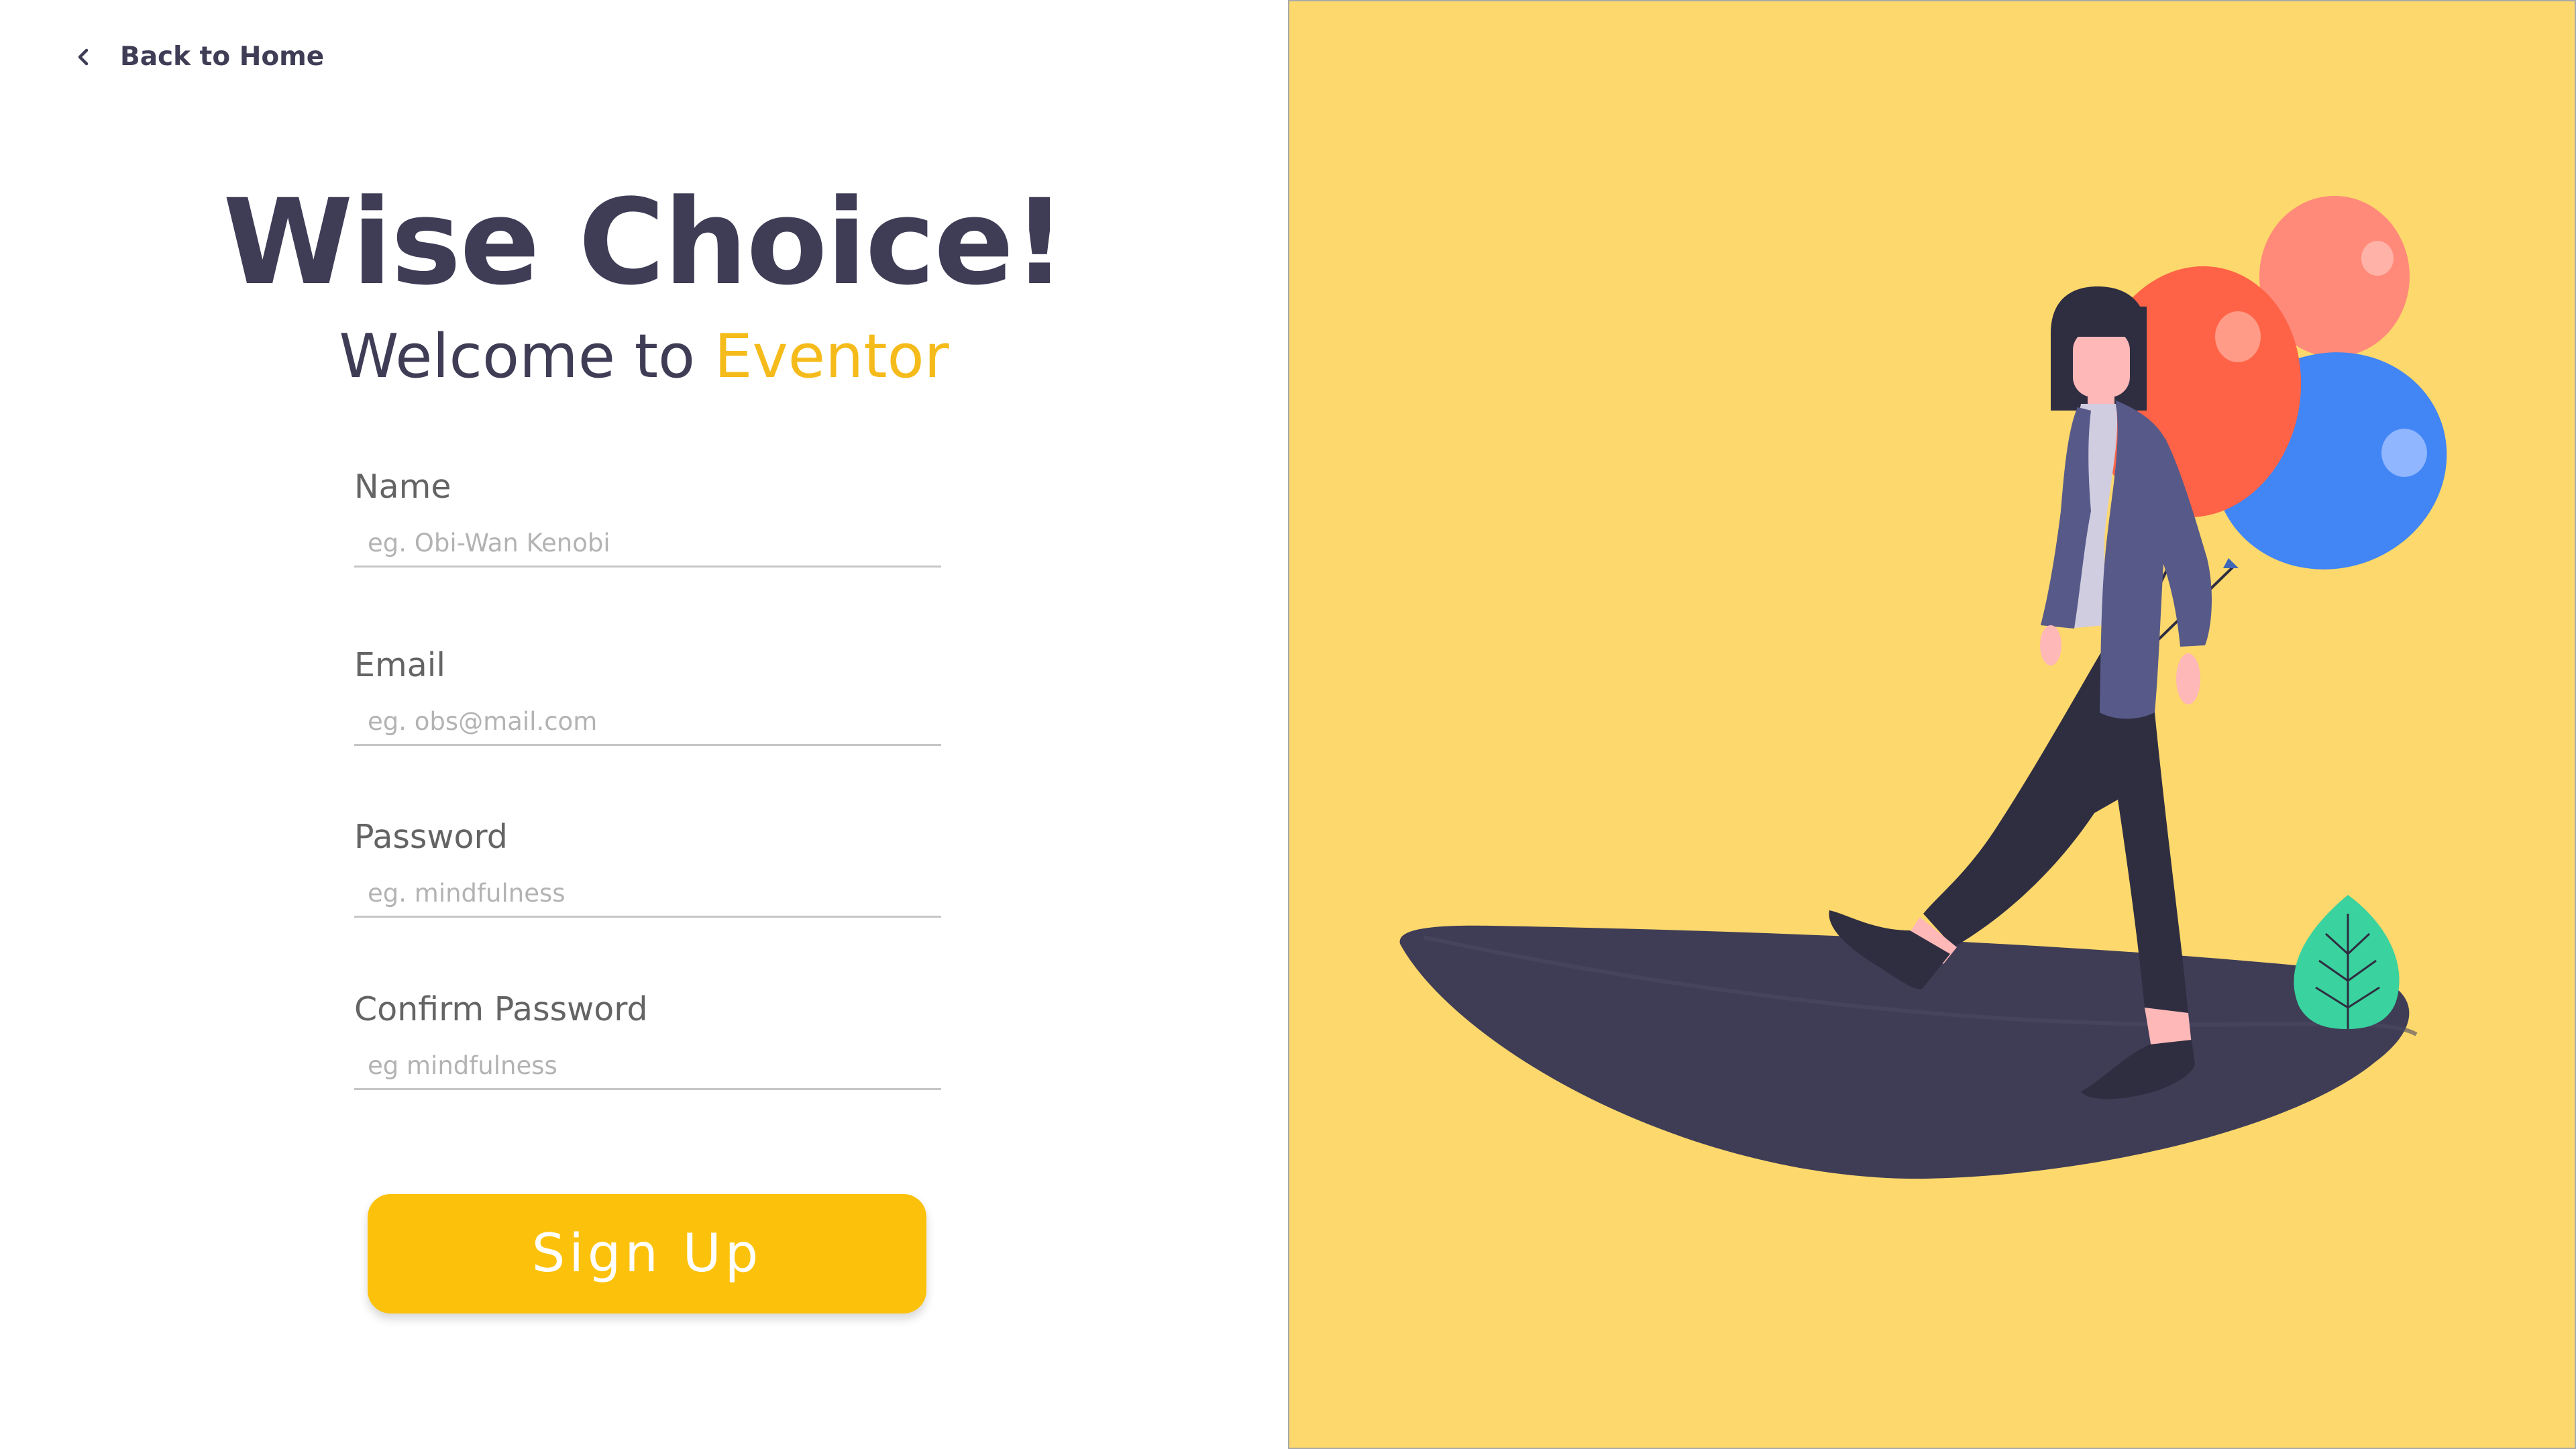 Image resolution: width=2576 pixels, height=1449 pixels. What do you see at coordinates (2347, 962) in the screenshot?
I see `leaf-plant` at bounding box center [2347, 962].